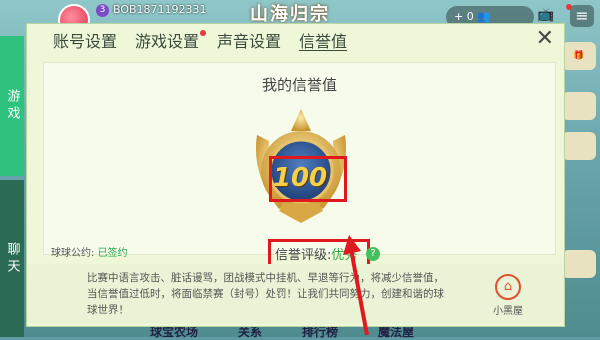  What do you see at coordinates (579, 56) in the screenshot?
I see `gift-icon: 🎁` at bounding box center [579, 56].